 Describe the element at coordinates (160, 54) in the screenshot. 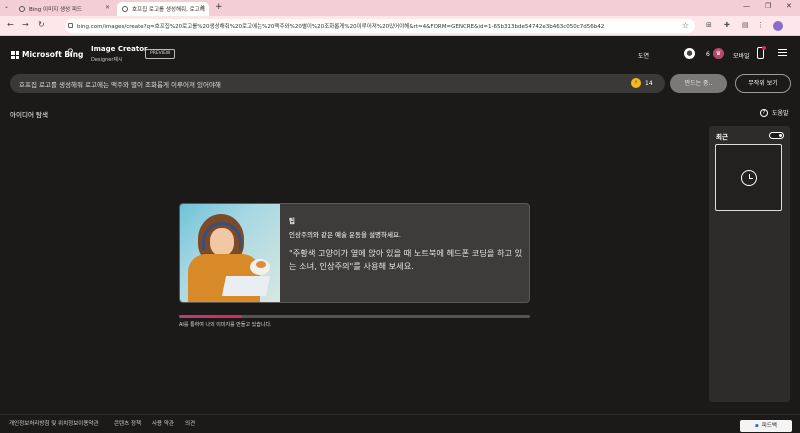

I see `preview-badge: PREVIEW` at that location.